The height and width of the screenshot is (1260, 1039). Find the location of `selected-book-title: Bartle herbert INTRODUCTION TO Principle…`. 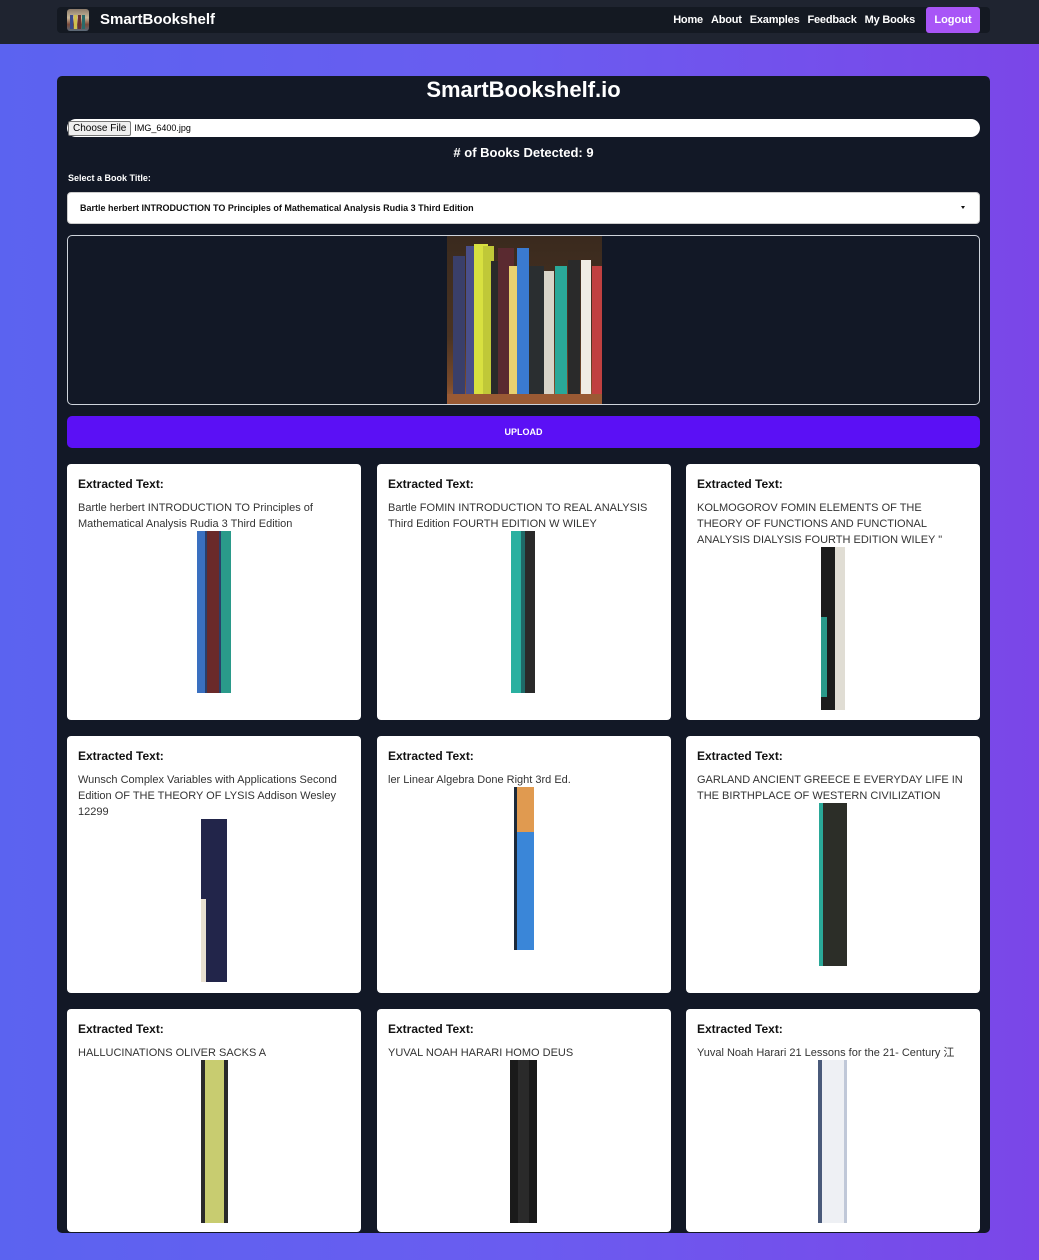

selected-book-title: Bartle herbert INTRODUCTION TO Principle… is located at coordinates (277, 208).